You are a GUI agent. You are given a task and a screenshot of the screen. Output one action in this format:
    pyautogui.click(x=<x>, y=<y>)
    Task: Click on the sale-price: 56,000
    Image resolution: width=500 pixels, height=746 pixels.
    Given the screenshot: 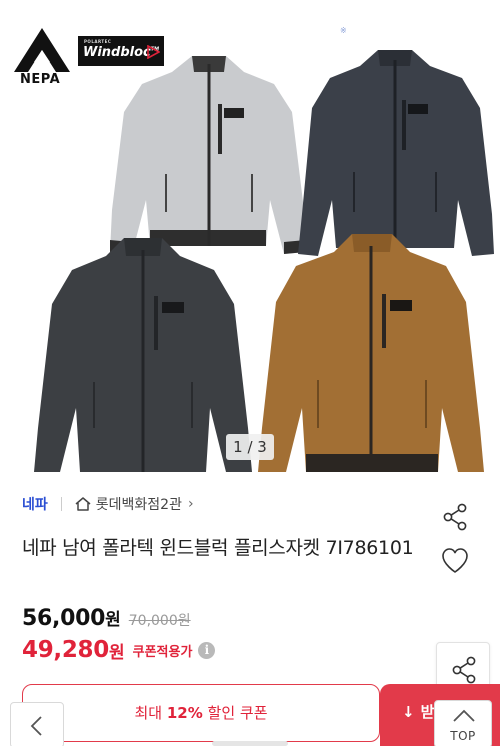 What is the action you would take?
    pyautogui.click(x=64, y=618)
    